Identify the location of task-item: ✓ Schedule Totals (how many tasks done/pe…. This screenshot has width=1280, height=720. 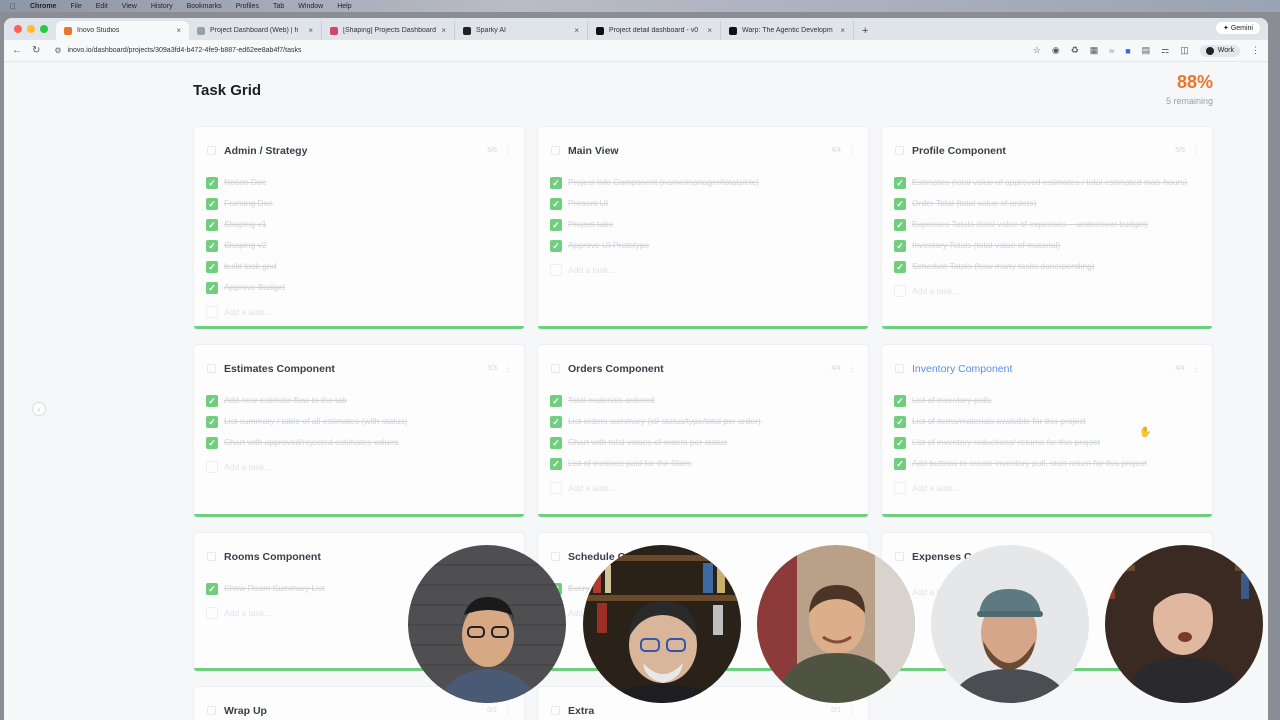
(1047, 269).